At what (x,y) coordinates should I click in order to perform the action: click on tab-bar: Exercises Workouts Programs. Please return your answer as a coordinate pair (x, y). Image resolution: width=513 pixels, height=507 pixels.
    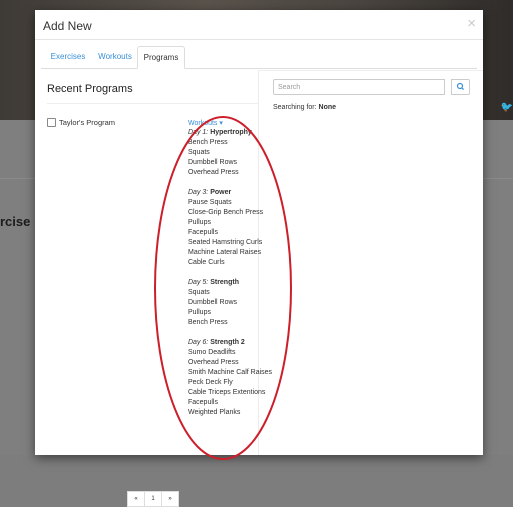
    Looking at the image, I should click on (259, 57).